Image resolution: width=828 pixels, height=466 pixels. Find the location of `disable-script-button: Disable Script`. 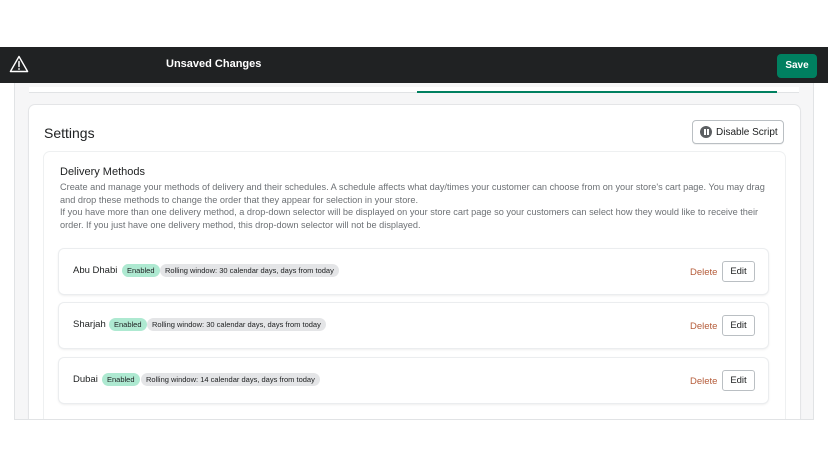

disable-script-button: Disable Script is located at coordinates (738, 132).